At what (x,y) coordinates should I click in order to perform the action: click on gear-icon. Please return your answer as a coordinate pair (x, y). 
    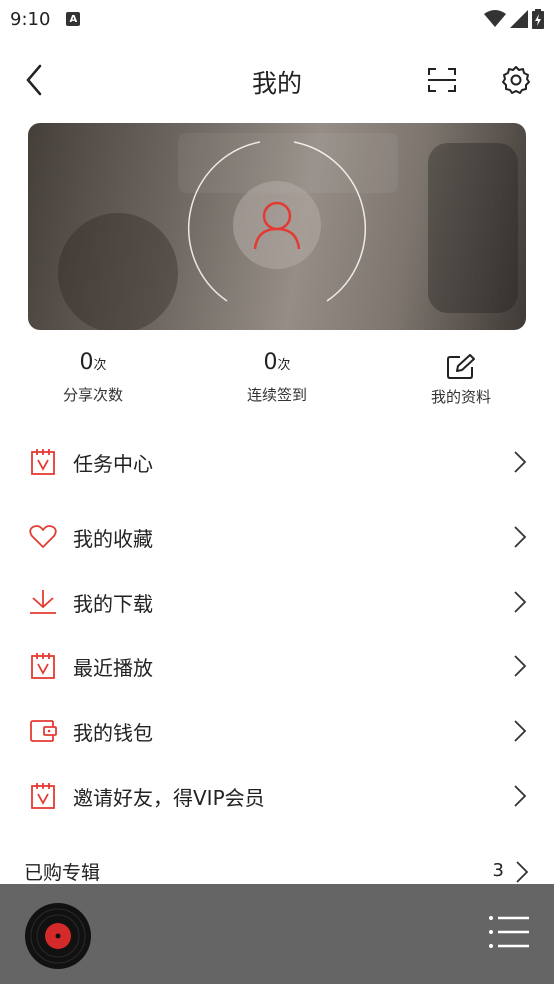
    Looking at the image, I should click on (516, 80).